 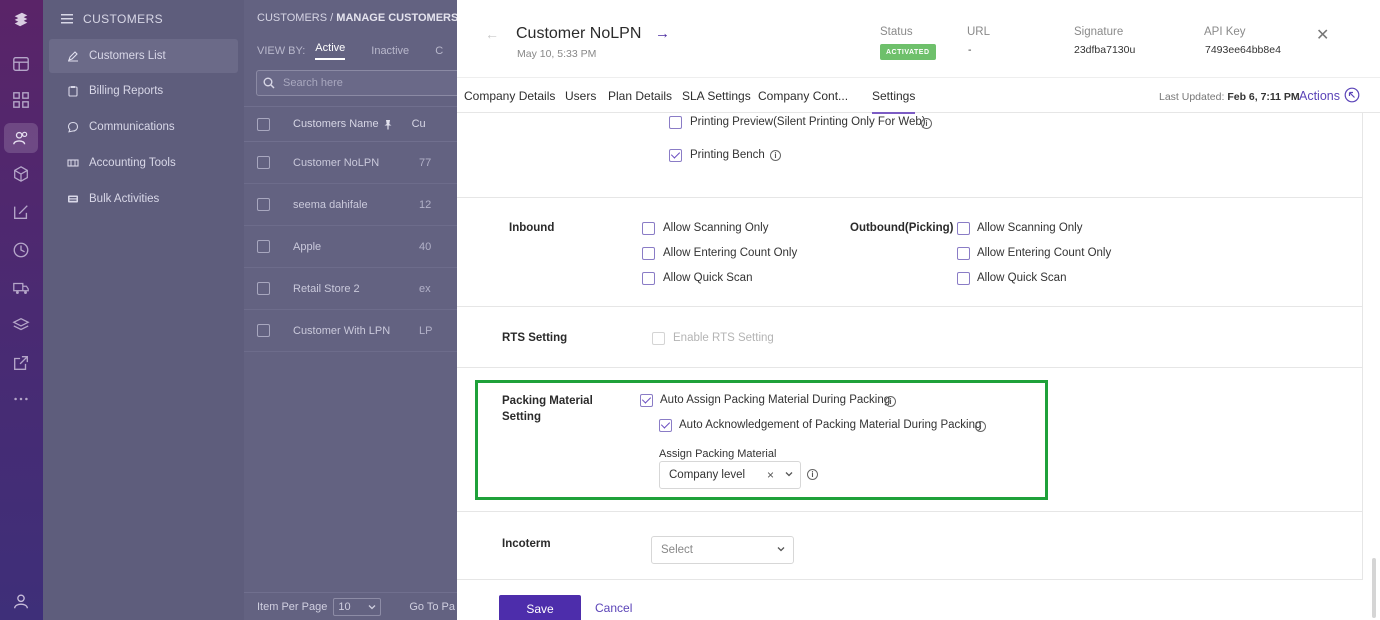 What do you see at coordinates (126, 91) in the screenshot?
I see `nav-item-label: Billing Reports` at bounding box center [126, 91].